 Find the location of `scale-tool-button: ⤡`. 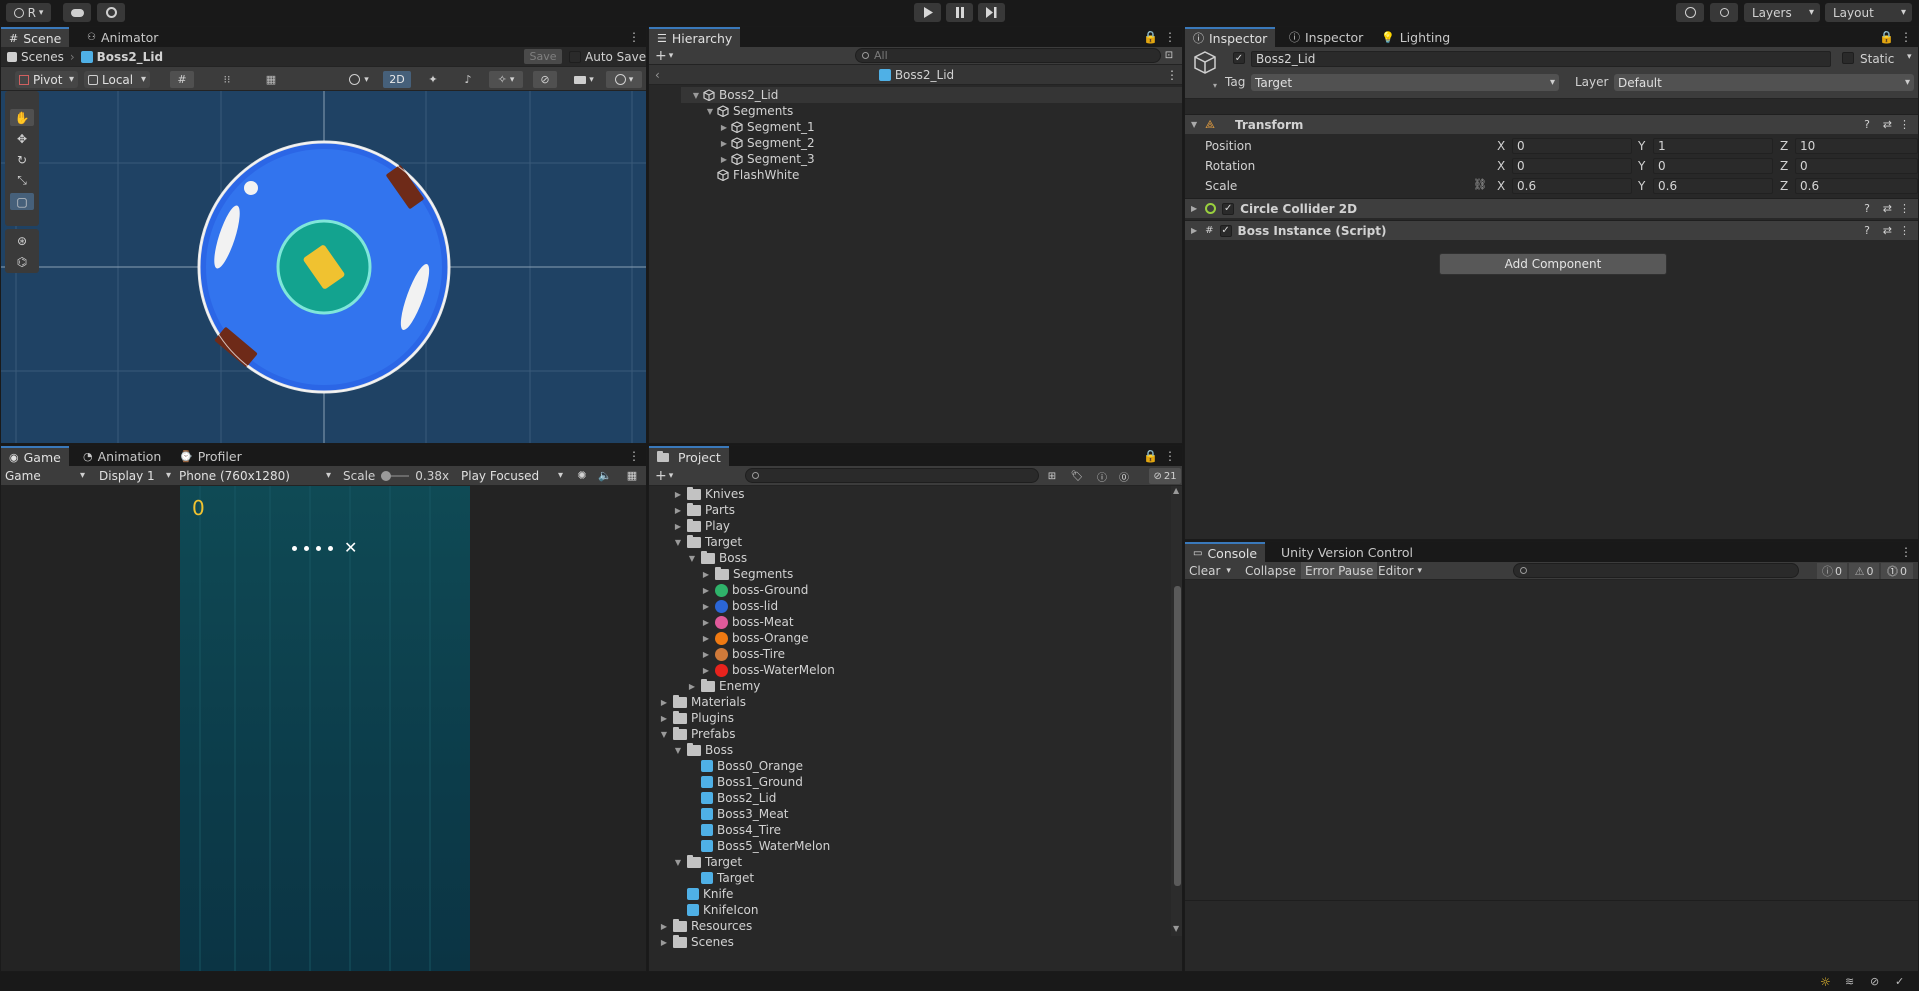

scale-tool-button: ⤡ is located at coordinates (22, 180).